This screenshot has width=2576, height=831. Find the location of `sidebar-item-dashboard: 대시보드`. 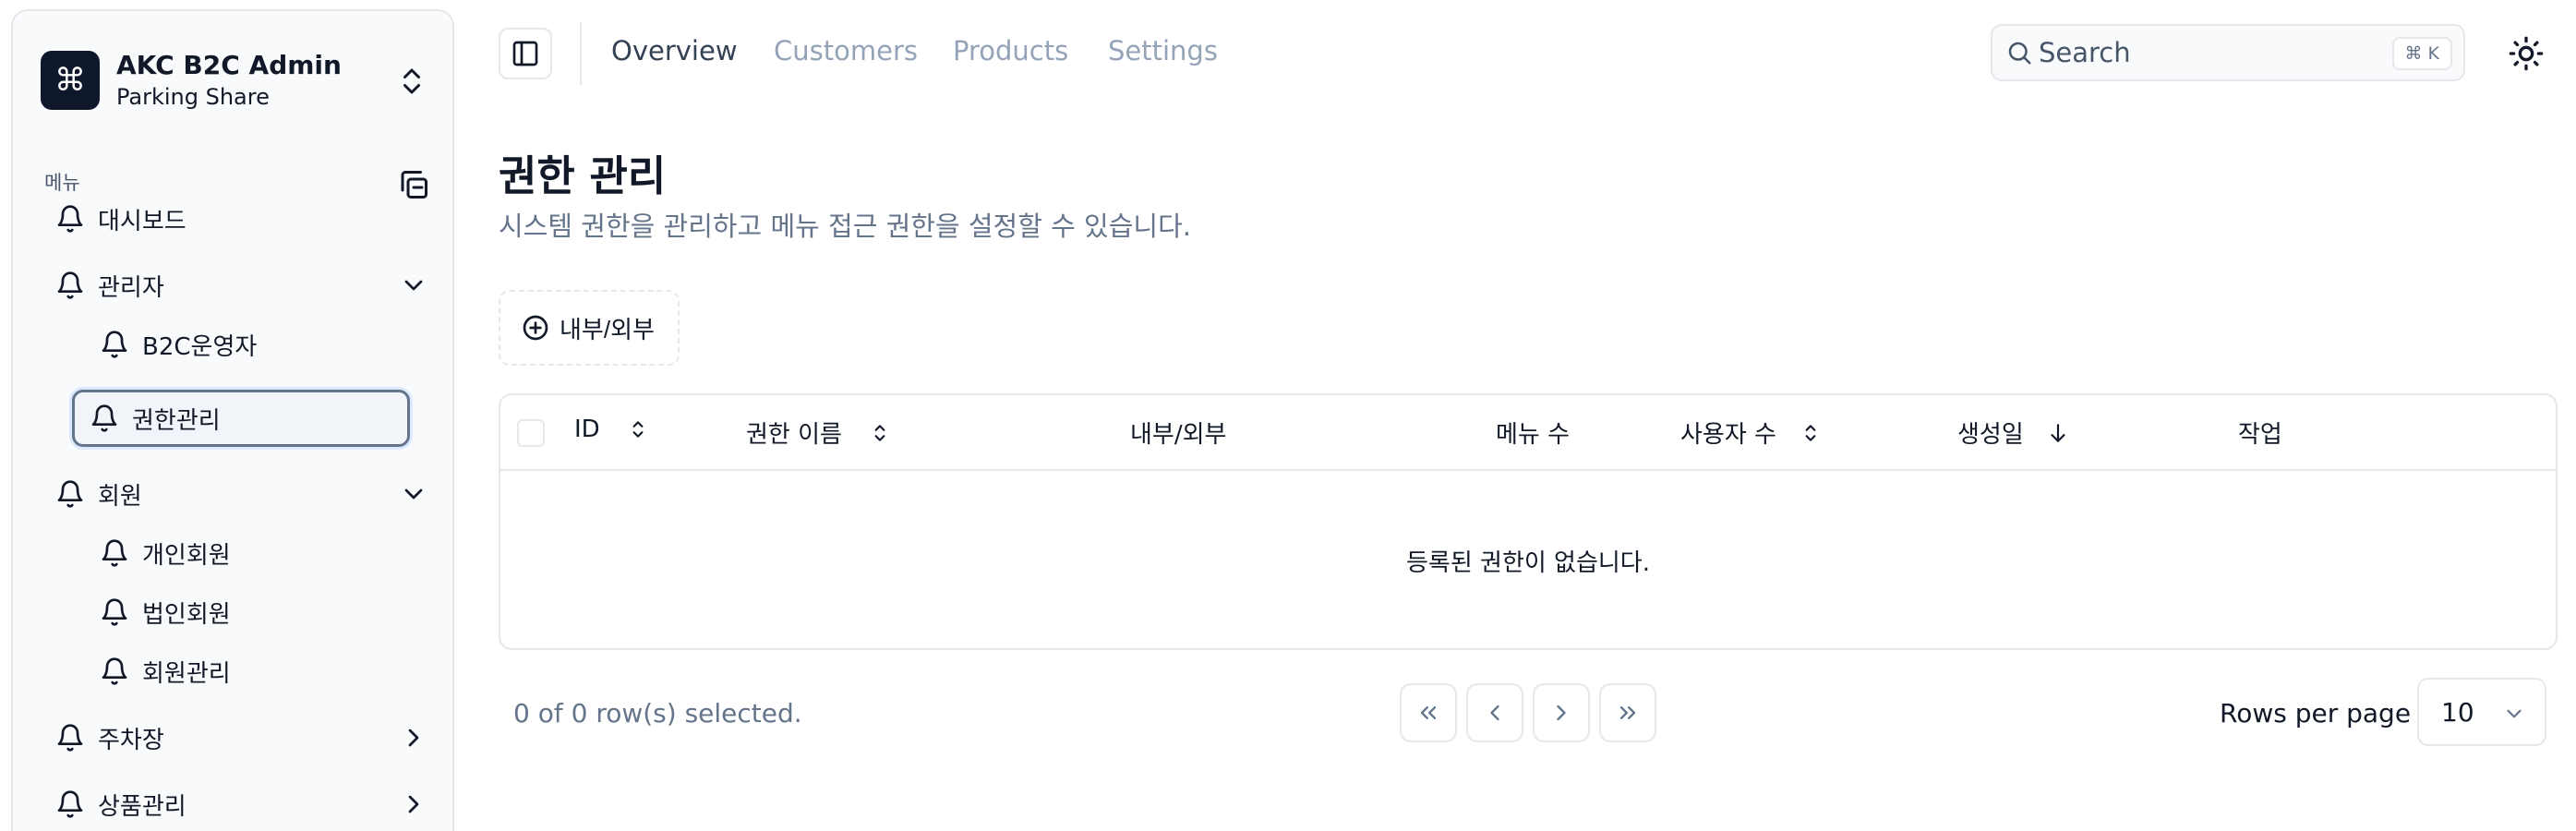

sidebar-item-dashboard: 대시보드 is located at coordinates (239, 219).